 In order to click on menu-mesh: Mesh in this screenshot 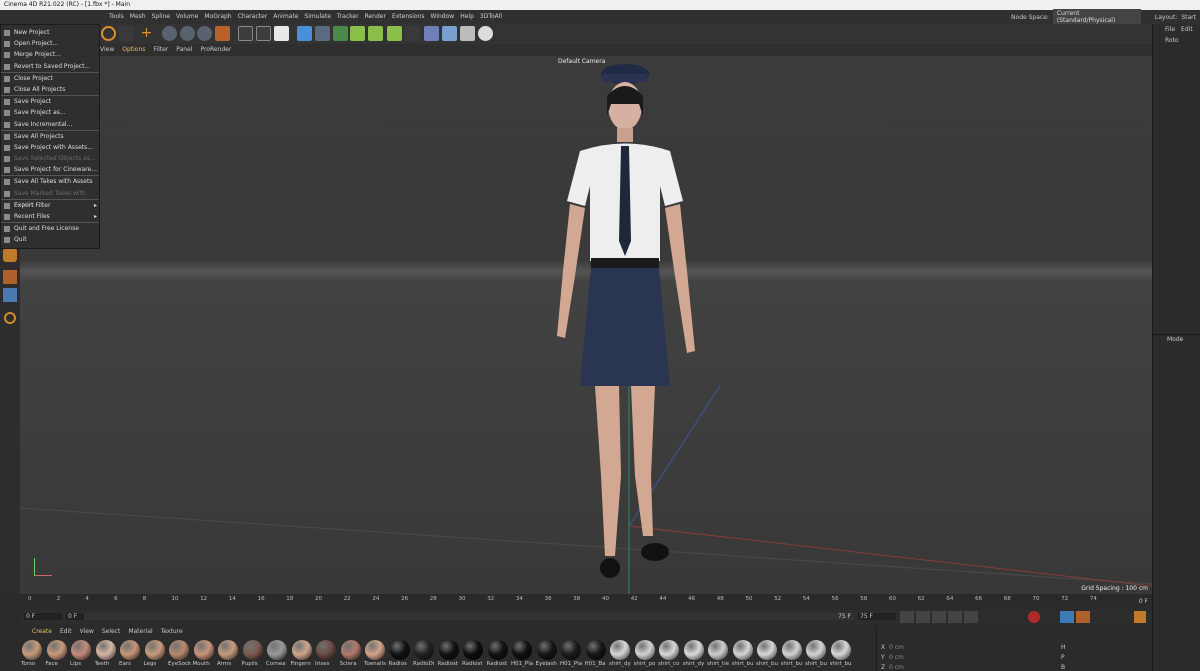, I will do `click(138, 17)`.